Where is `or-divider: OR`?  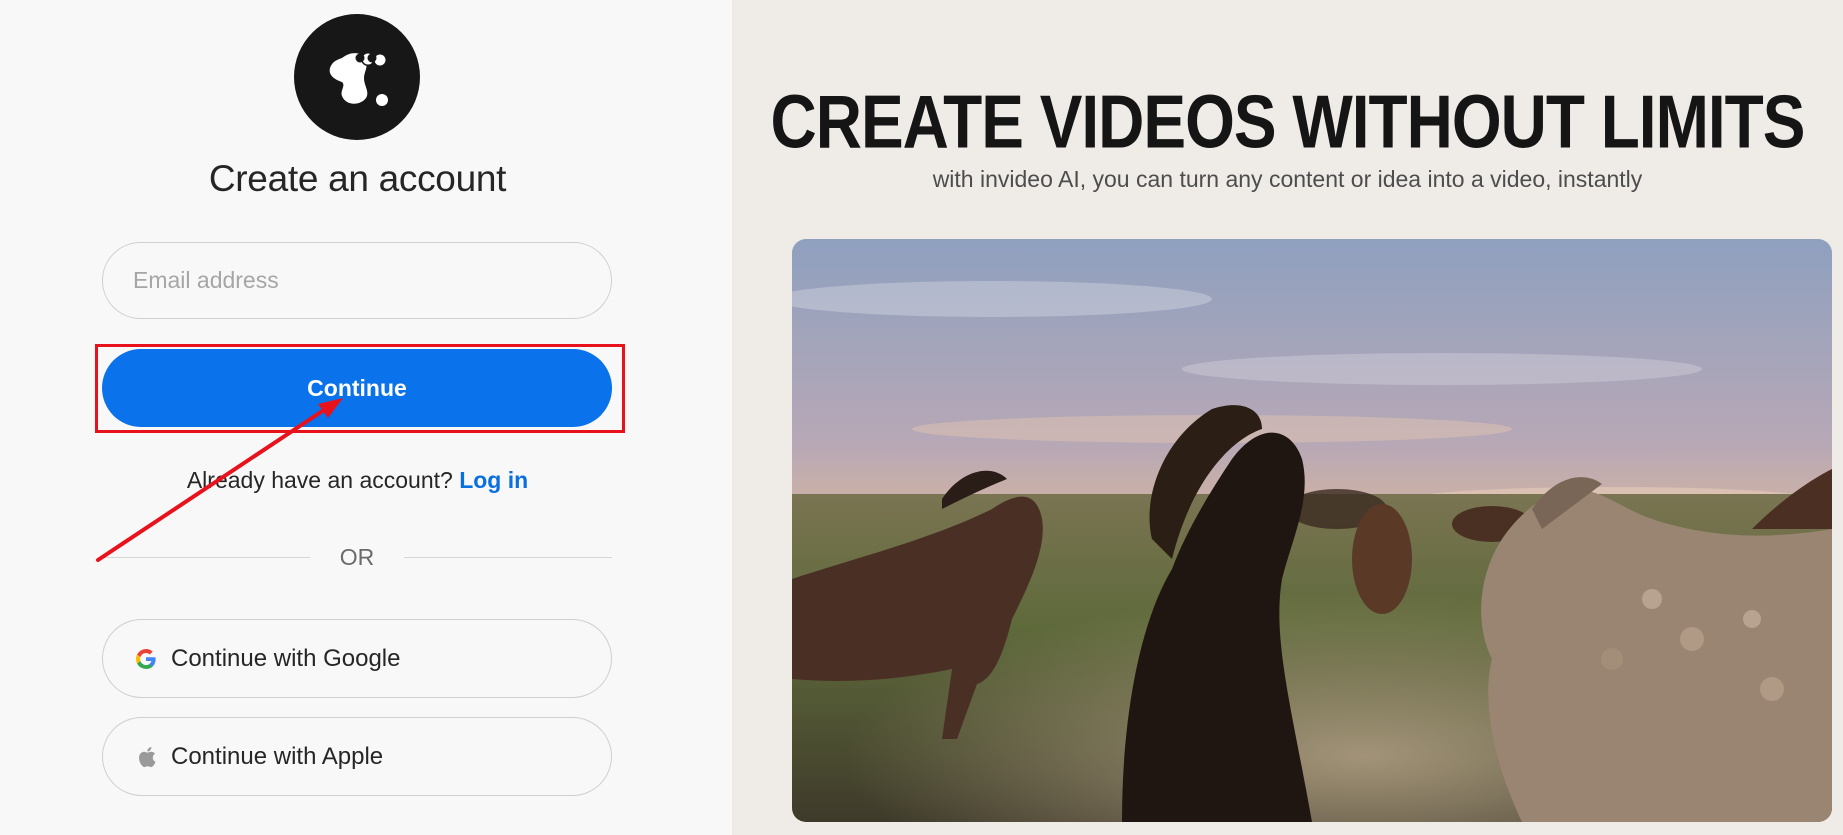 or-divider: OR is located at coordinates (357, 556).